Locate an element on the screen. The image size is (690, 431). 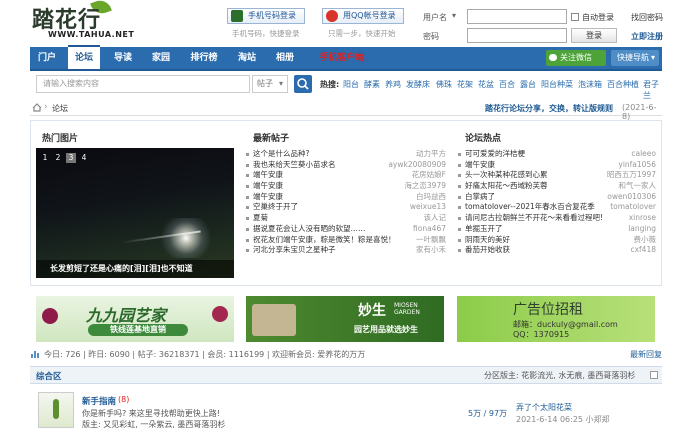
post-title: 我也来给天竺葵小苗求名 is located at coordinates (294, 165).